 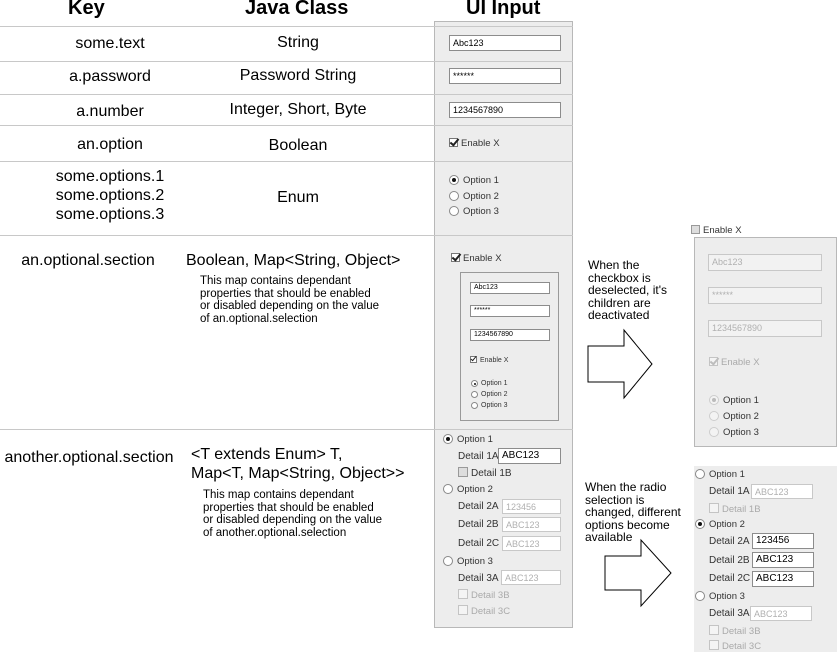 What do you see at coordinates (298, 109) in the screenshot?
I see `class-integer: Integer, Short, Byte` at bounding box center [298, 109].